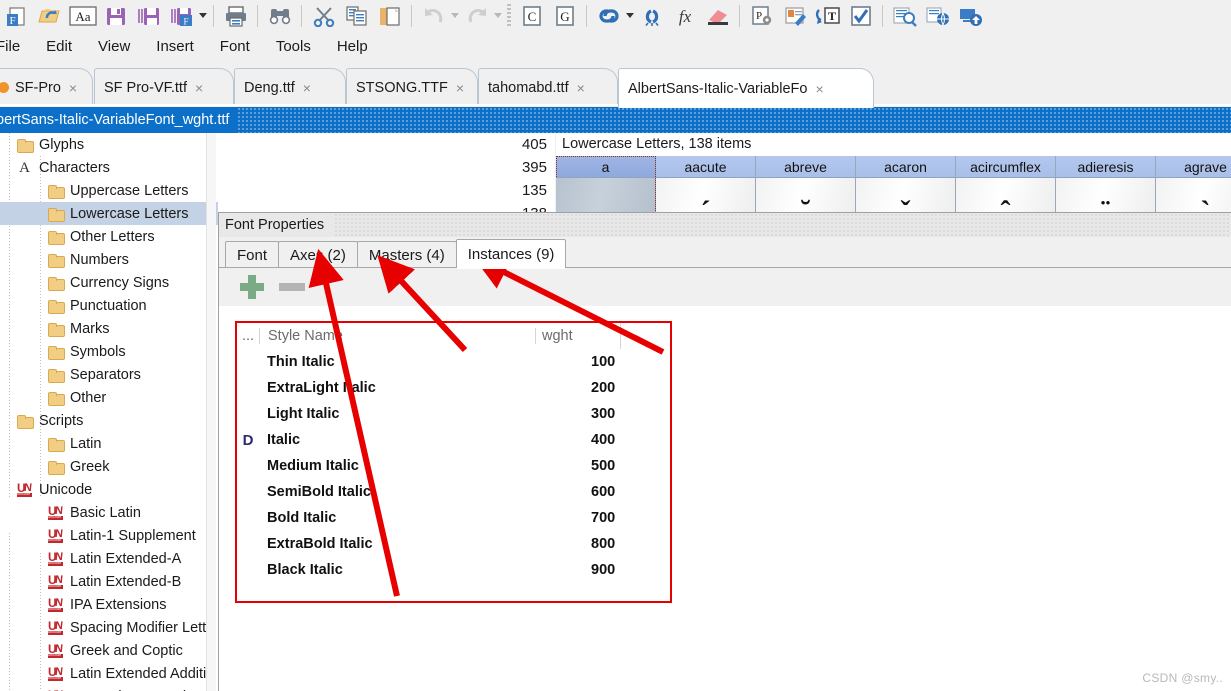 The image size is (1231, 691). I want to click on panel-drag-grip, so click(782, 225).